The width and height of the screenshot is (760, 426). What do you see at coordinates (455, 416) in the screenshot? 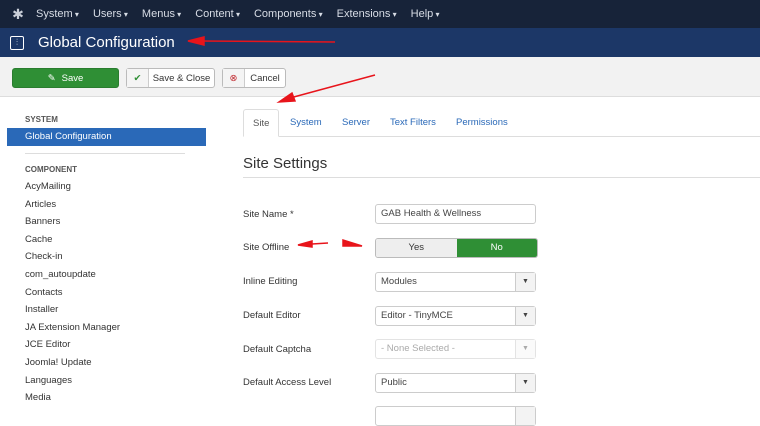
I see `next-select` at bounding box center [455, 416].